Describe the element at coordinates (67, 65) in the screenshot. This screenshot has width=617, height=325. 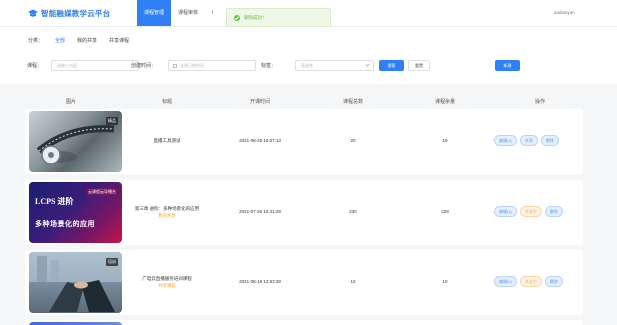
I see `course-search-placeholder: 请输入内容` at that location.